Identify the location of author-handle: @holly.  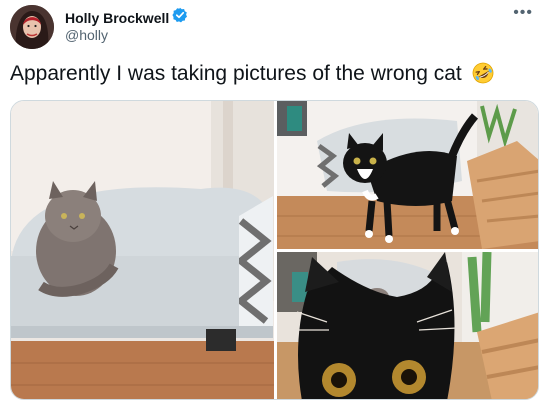
(86, 35).